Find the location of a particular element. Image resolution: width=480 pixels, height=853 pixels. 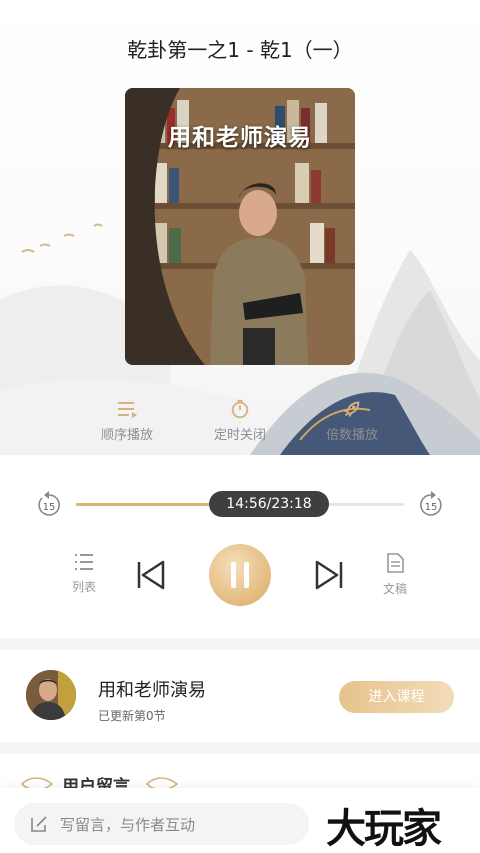

comment-placeholder: 写留言，与作者互动 is located at coordinates (128, 825).